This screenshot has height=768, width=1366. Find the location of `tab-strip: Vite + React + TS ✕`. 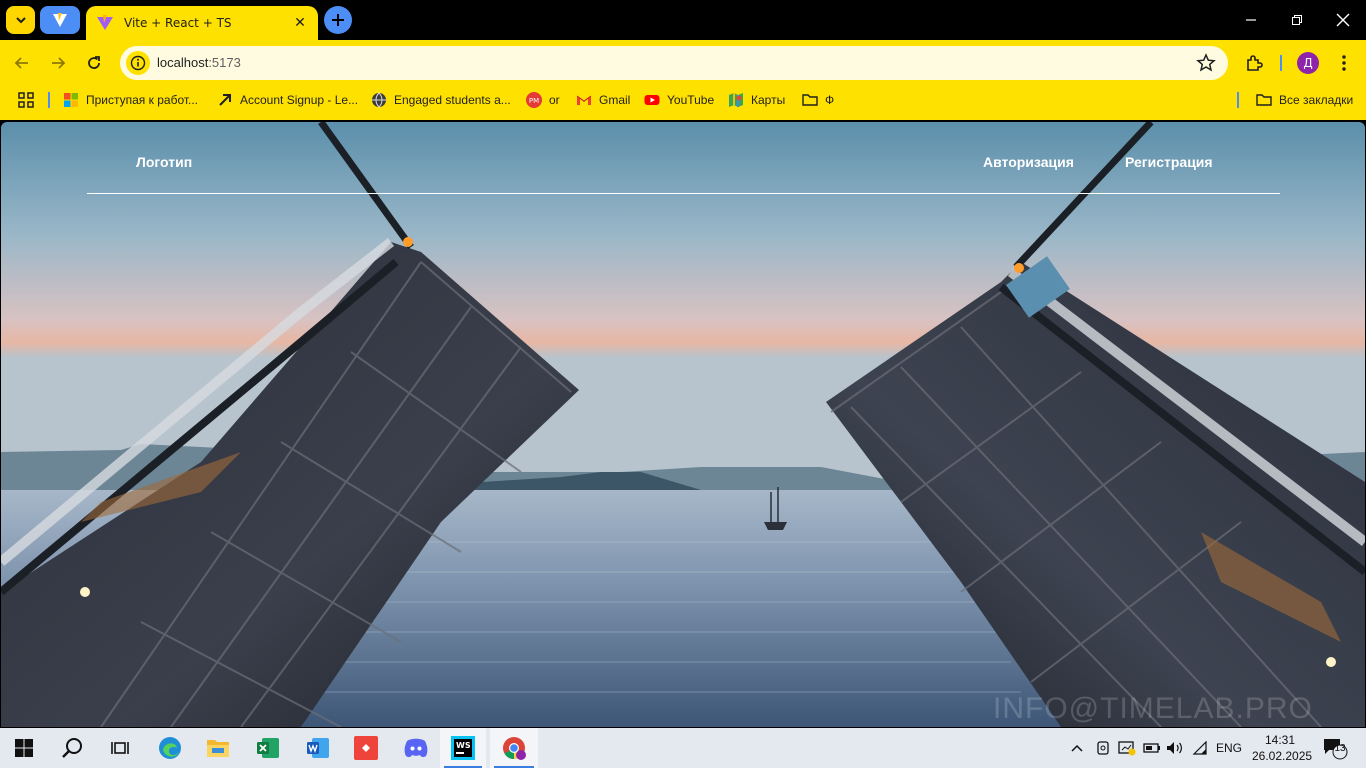

tab-strip: Vite + React + TS ✕ is located at coordinates (683, 20).